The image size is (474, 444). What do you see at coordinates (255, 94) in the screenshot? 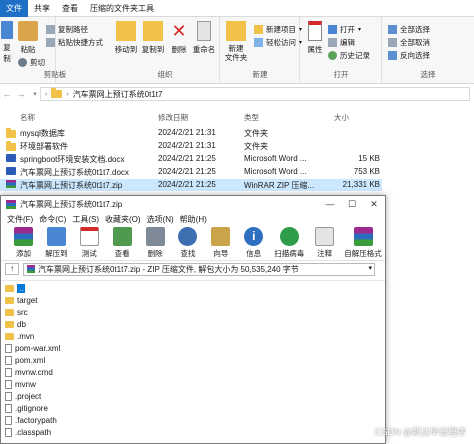
I see `address-path-box: › › 汽车票网上预订系统0t1t7` at bounding box center [255, 94].